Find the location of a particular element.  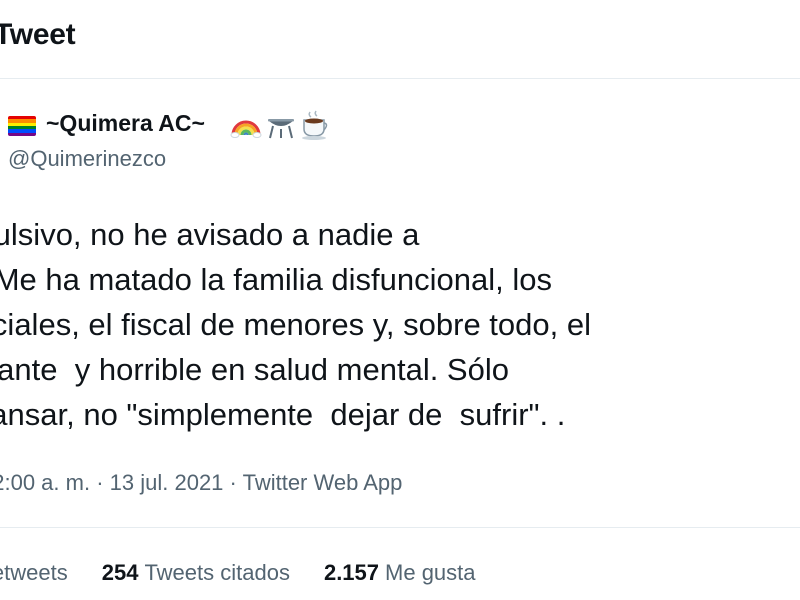

quote-tweets-stat: 254 Tweets citados is located at coordinates (196, 573).